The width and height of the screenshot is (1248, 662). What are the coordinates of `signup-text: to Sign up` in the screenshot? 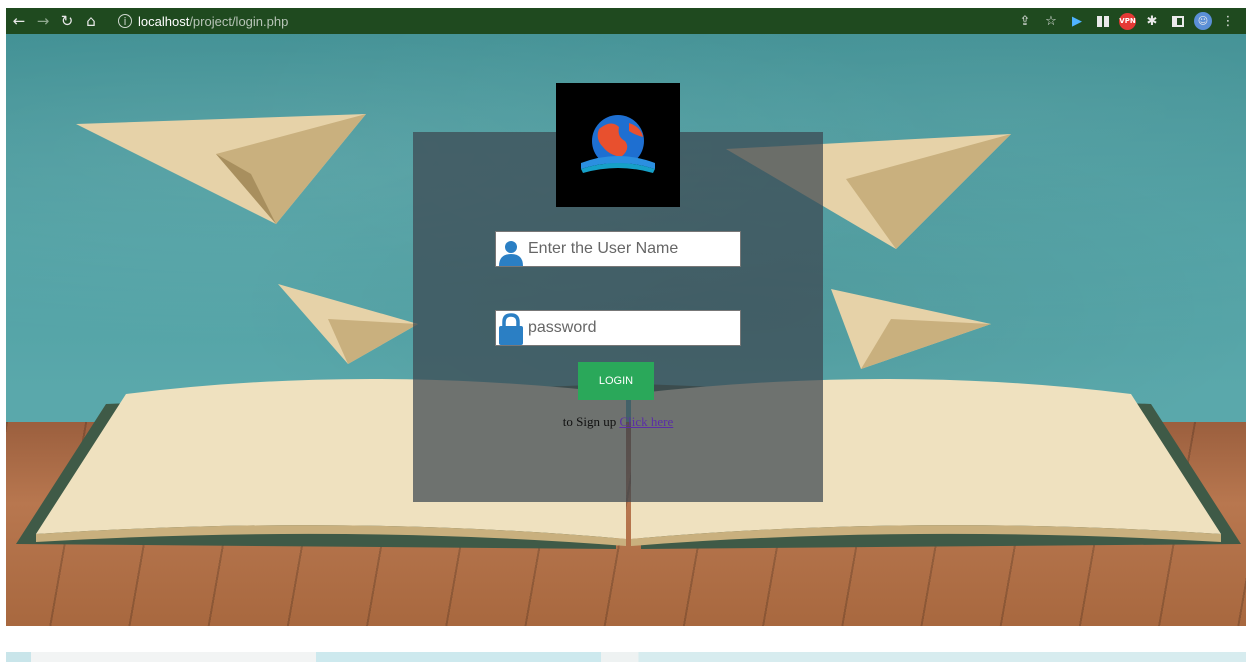 It's located at (589, 421).